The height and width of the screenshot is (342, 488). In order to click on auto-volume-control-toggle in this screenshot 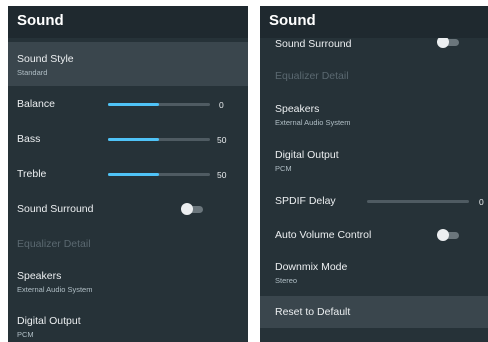, I will do `click(448, 235)`.